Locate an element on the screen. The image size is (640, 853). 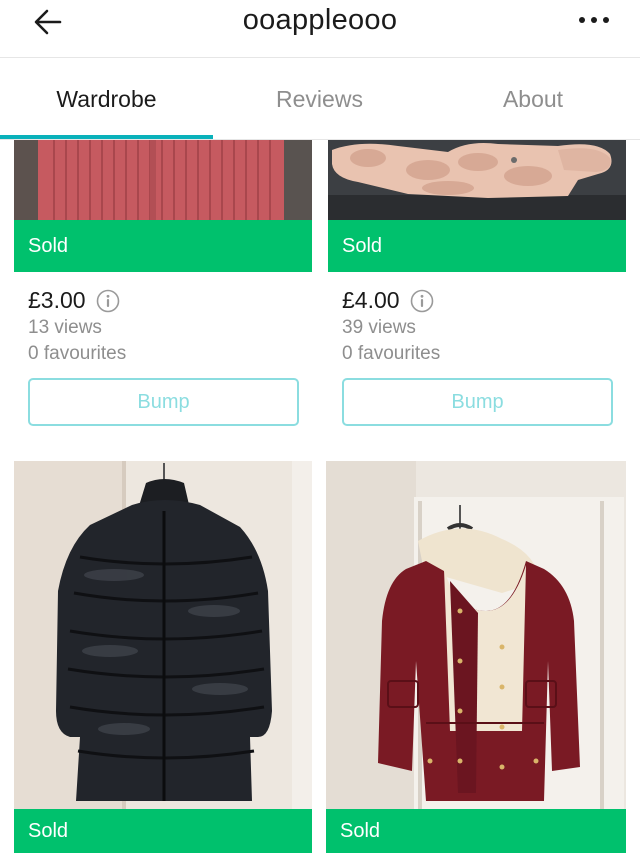
more-horizontal-icon is located at coordinates (582, 20).